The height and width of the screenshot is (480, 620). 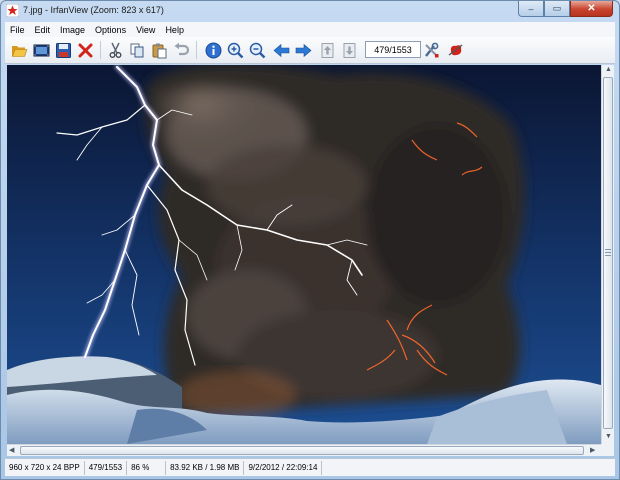 What do you see at coordinates (93, 10) in the screenshot?
I see `window-title: 7.jpg - IrfanView (Zoom: 823 x 617)` at bounding box center [93, 10].